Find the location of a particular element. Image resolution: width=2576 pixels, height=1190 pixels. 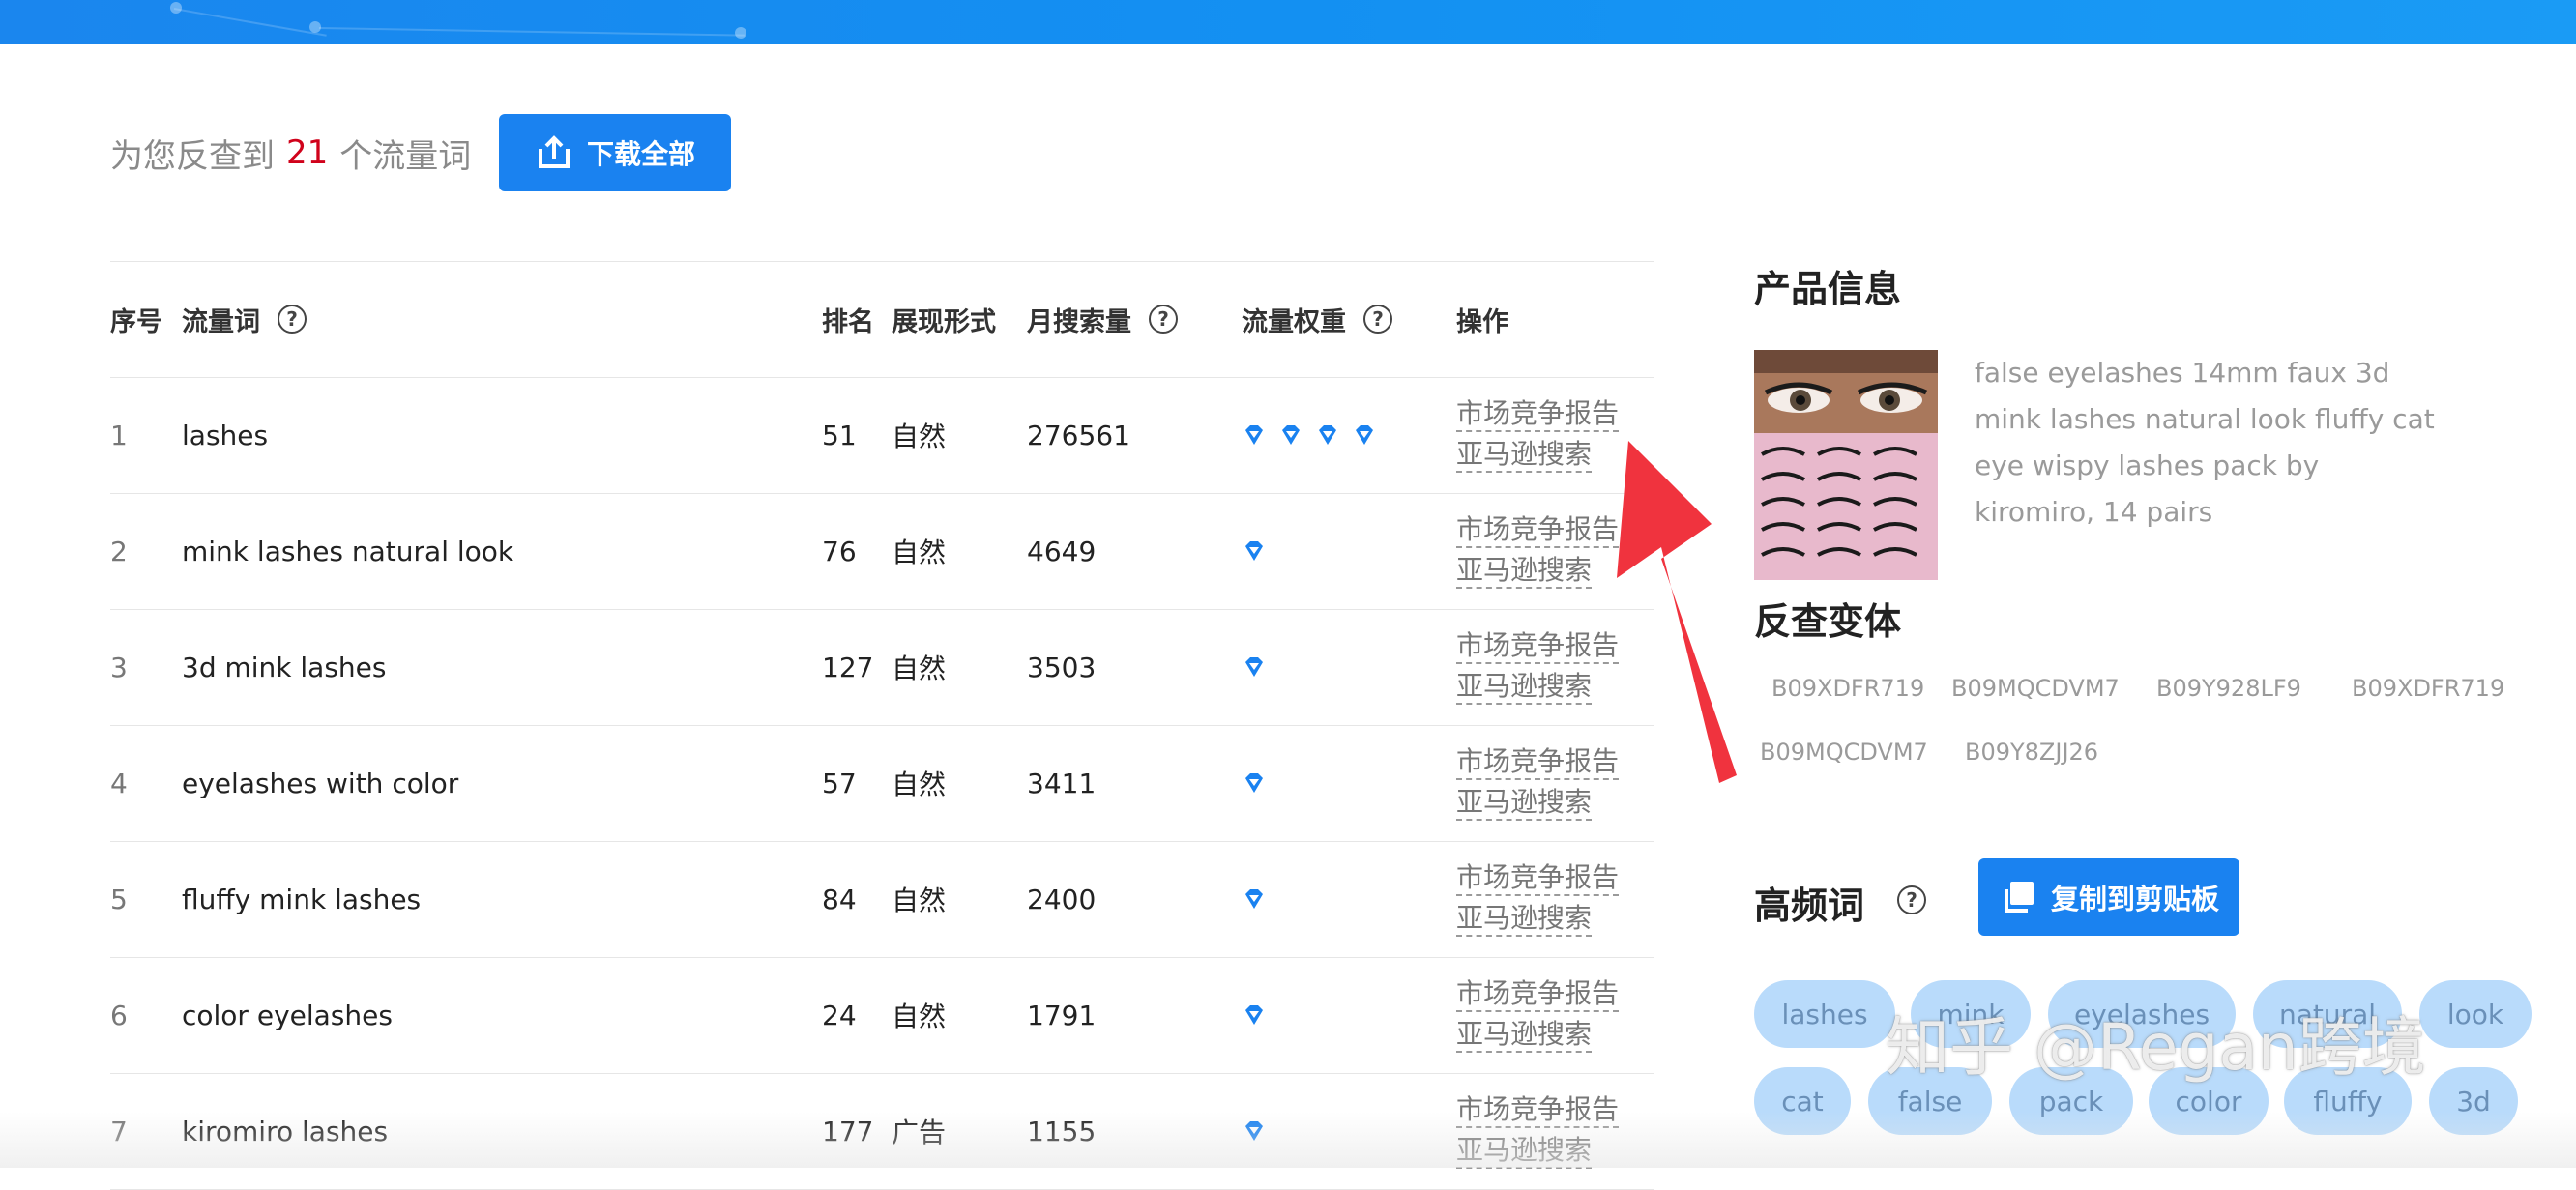

header-monthly-label: 月搜索量 is located at coordinates (1079, 321).